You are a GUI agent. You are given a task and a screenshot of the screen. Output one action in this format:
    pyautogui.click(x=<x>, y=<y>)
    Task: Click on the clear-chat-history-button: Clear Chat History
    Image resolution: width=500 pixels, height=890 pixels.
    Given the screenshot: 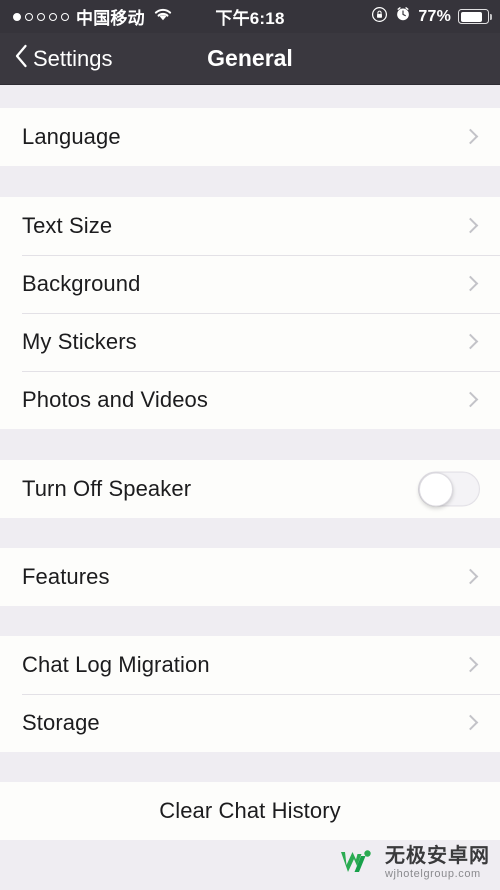 What is the action you would take?
    pyautogui.click(x=250, y=811)
    